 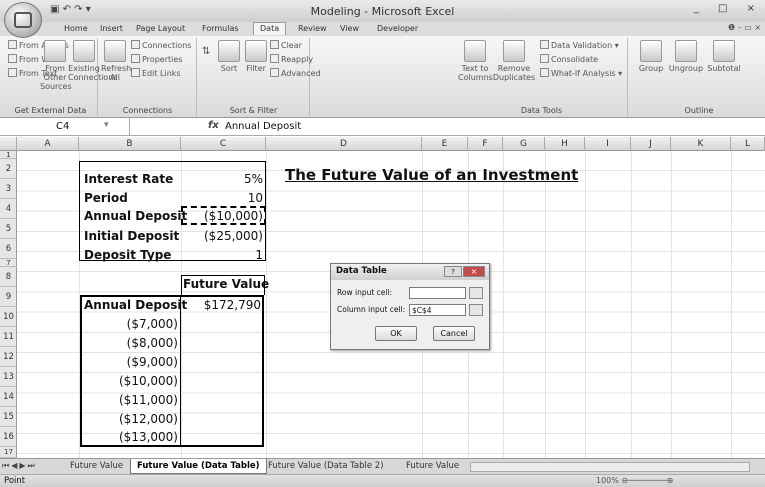 What do you see at coordinates (48, 144) in the screenshot?
I see `column-header: A` at bounding box center [48, 144].